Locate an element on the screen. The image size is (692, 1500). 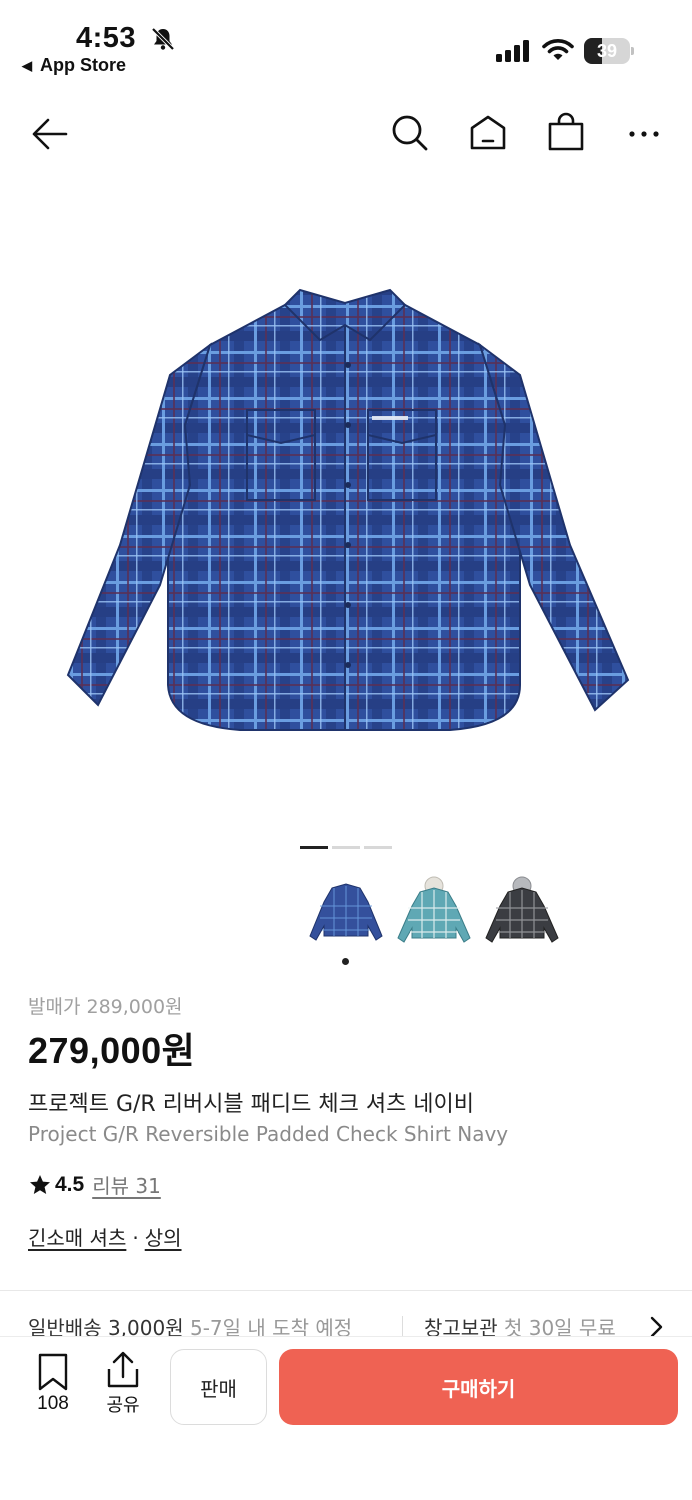
arrow-left-icon is located at coordinates (50, 134).